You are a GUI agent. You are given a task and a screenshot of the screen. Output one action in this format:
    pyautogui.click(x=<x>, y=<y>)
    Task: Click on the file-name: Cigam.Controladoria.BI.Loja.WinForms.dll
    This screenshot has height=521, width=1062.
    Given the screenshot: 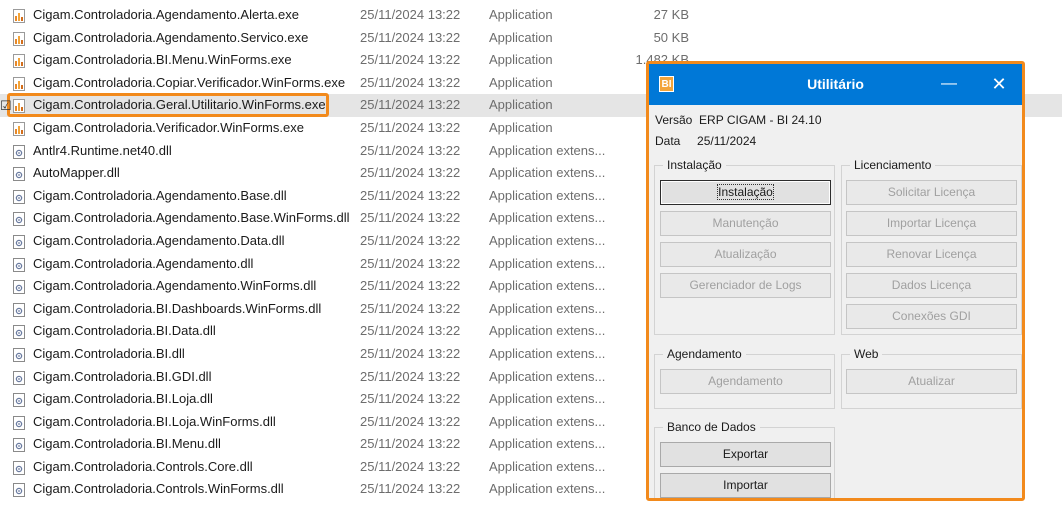 What is the action you would take?
    pyautogui.click(x=154, y=421)
    